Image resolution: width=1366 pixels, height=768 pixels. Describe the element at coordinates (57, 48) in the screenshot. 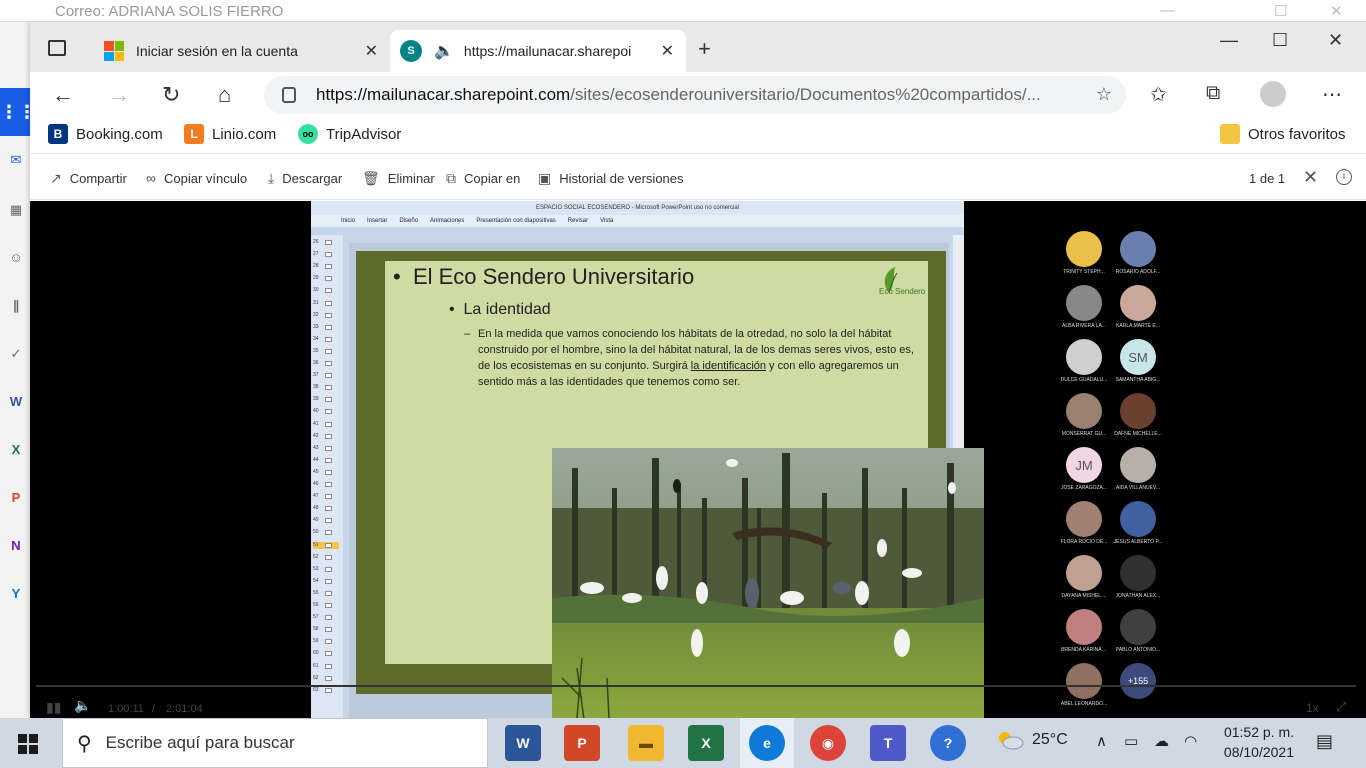

I see `tab-actions-icon` at that location.